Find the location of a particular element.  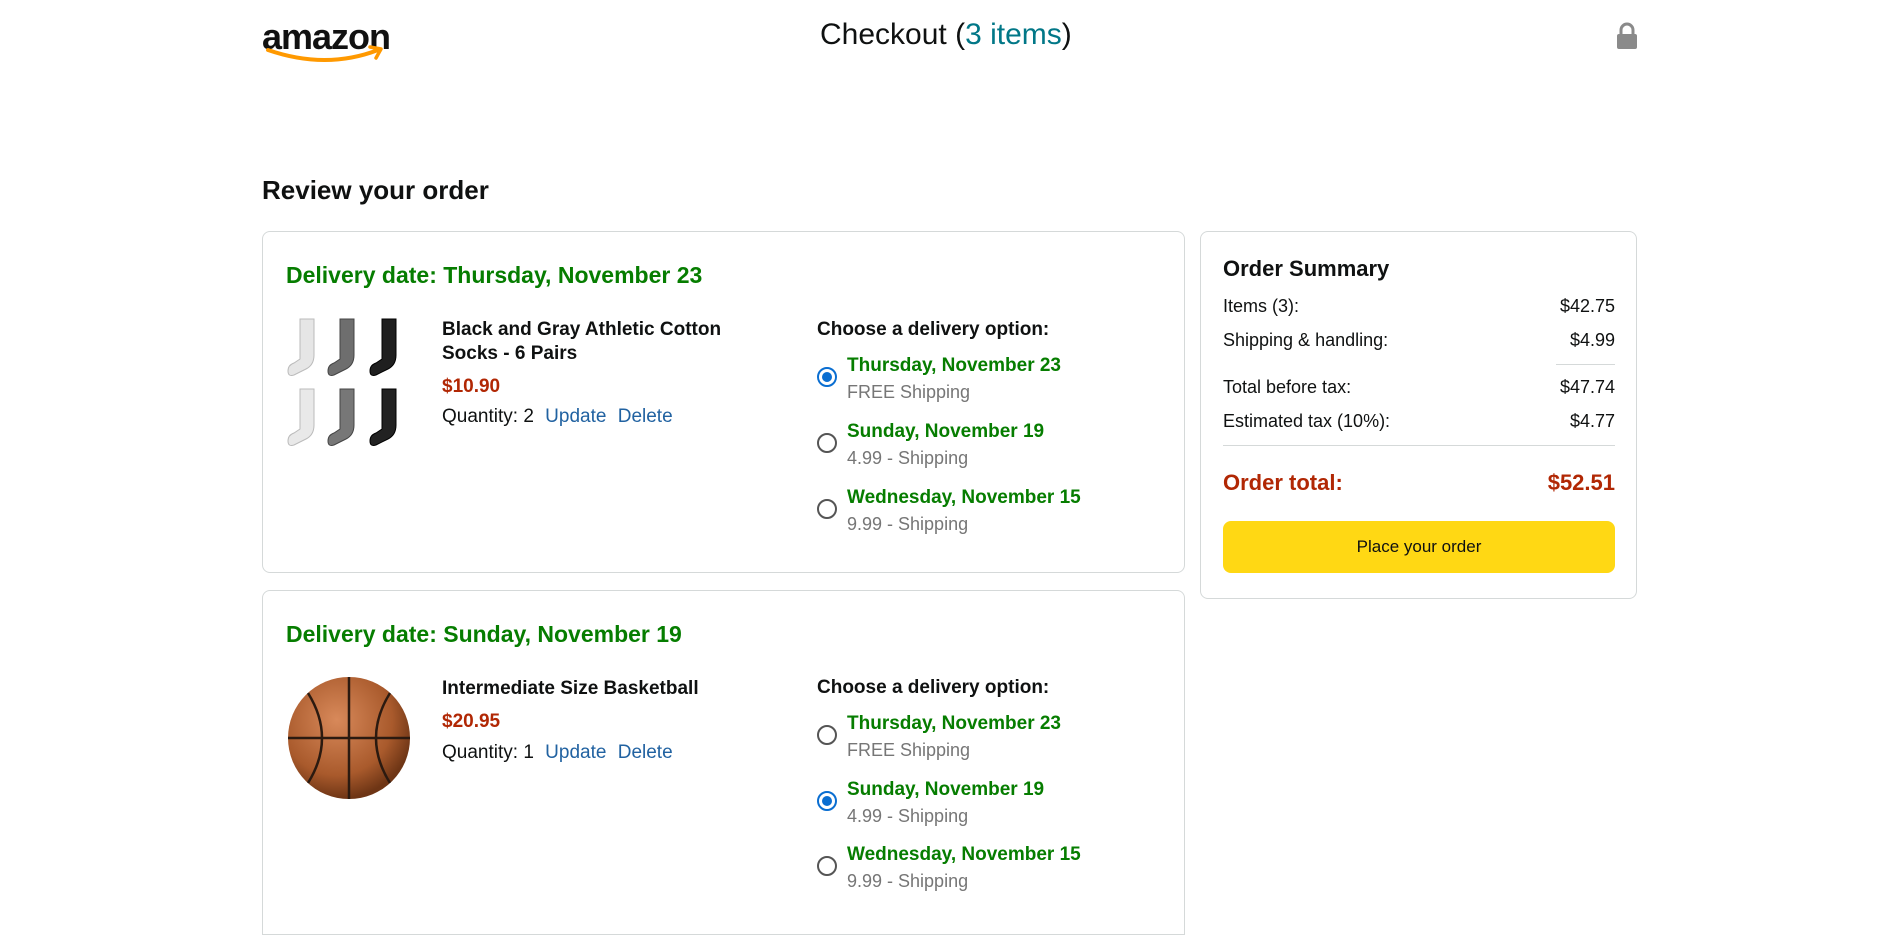

shipping-value: $4.99 is located at coordinates (1592, 340).